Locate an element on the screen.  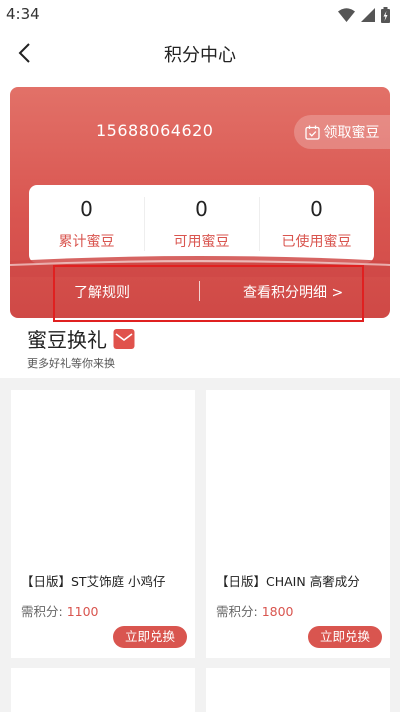
status-icons is located at coordinates (364, 15).